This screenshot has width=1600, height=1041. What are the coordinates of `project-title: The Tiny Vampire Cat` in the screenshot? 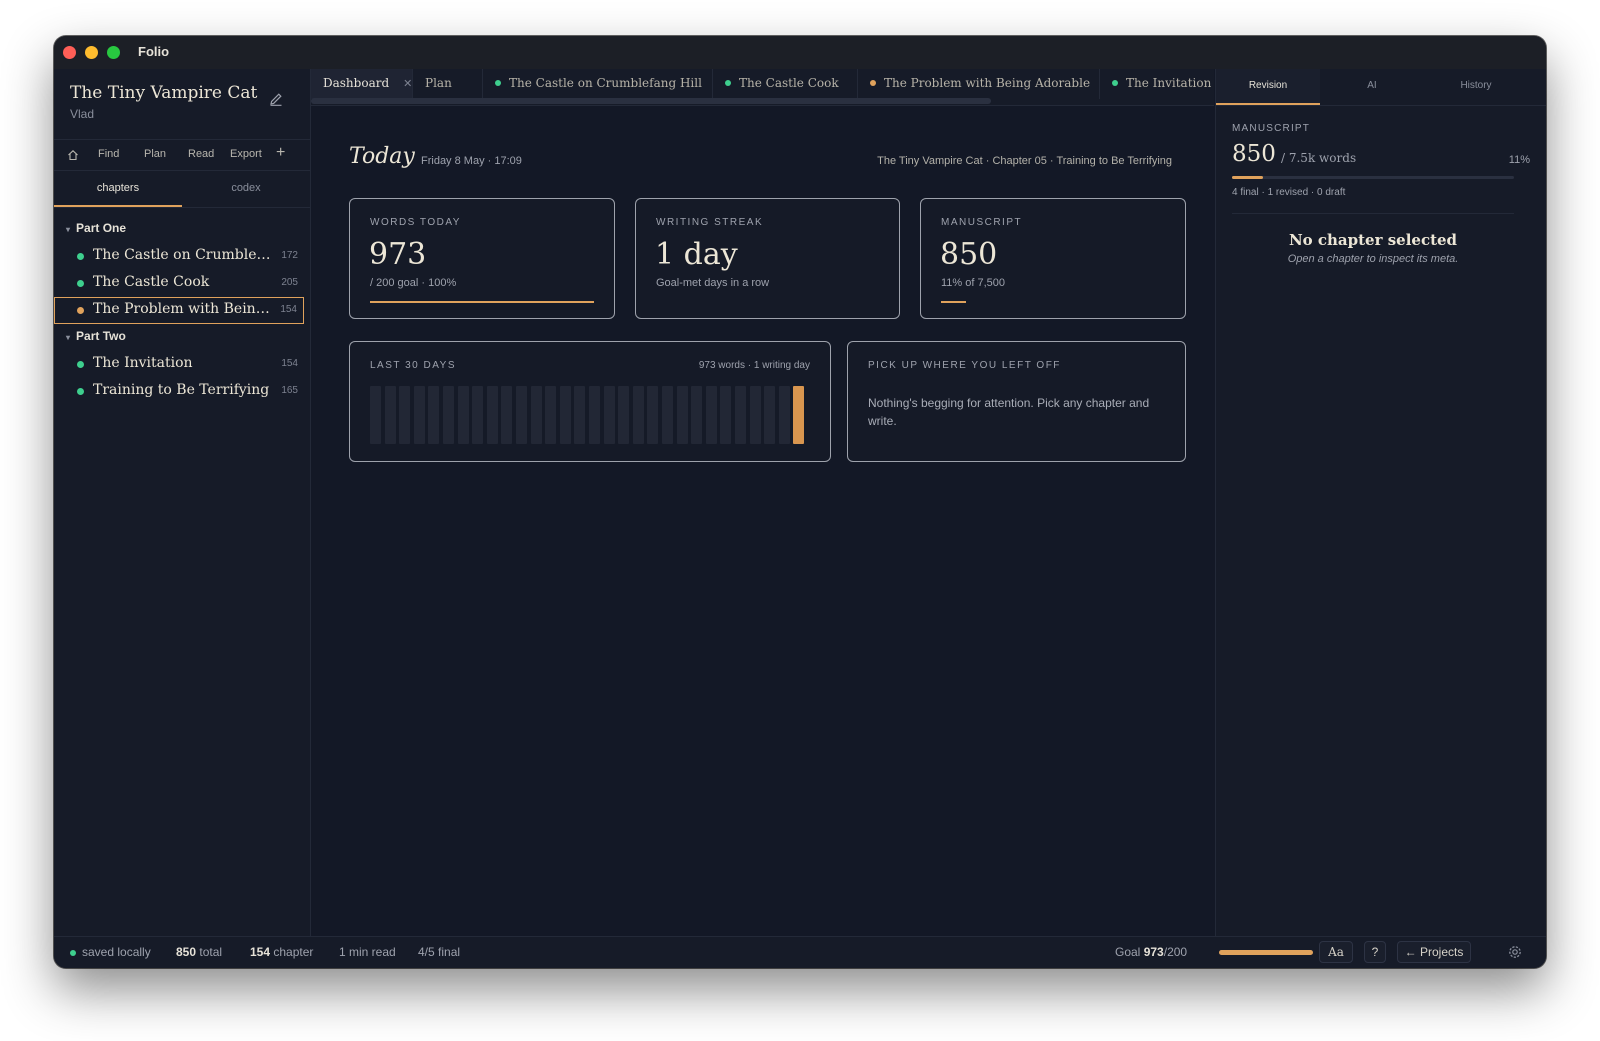 It's located at (163, 93).